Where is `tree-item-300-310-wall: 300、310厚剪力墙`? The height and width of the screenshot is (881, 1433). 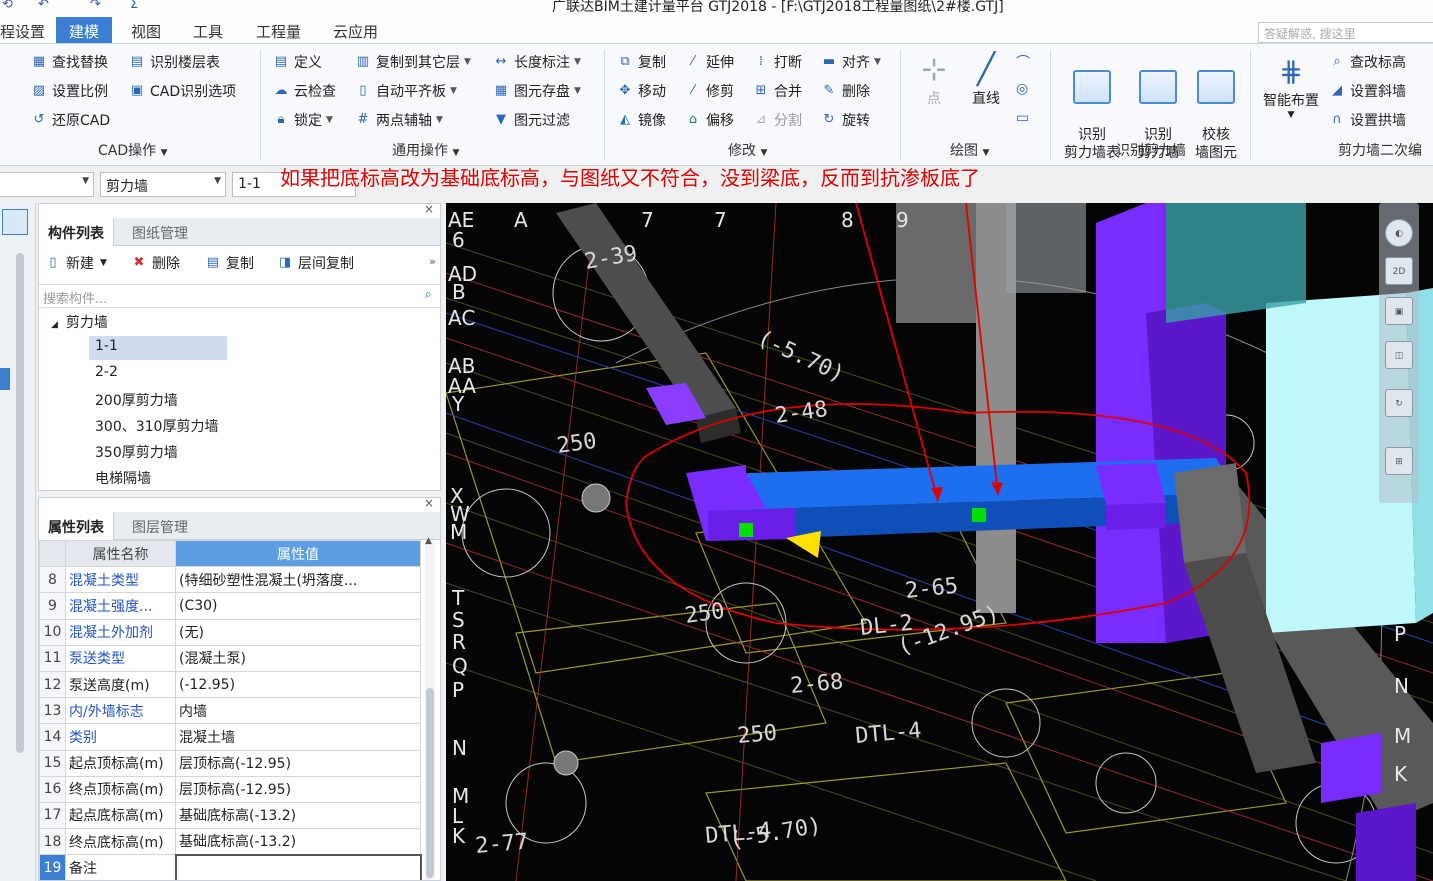
tree-item-300-310-wall: 300、310厚剪力墙 is located at coordinates (156, 426).